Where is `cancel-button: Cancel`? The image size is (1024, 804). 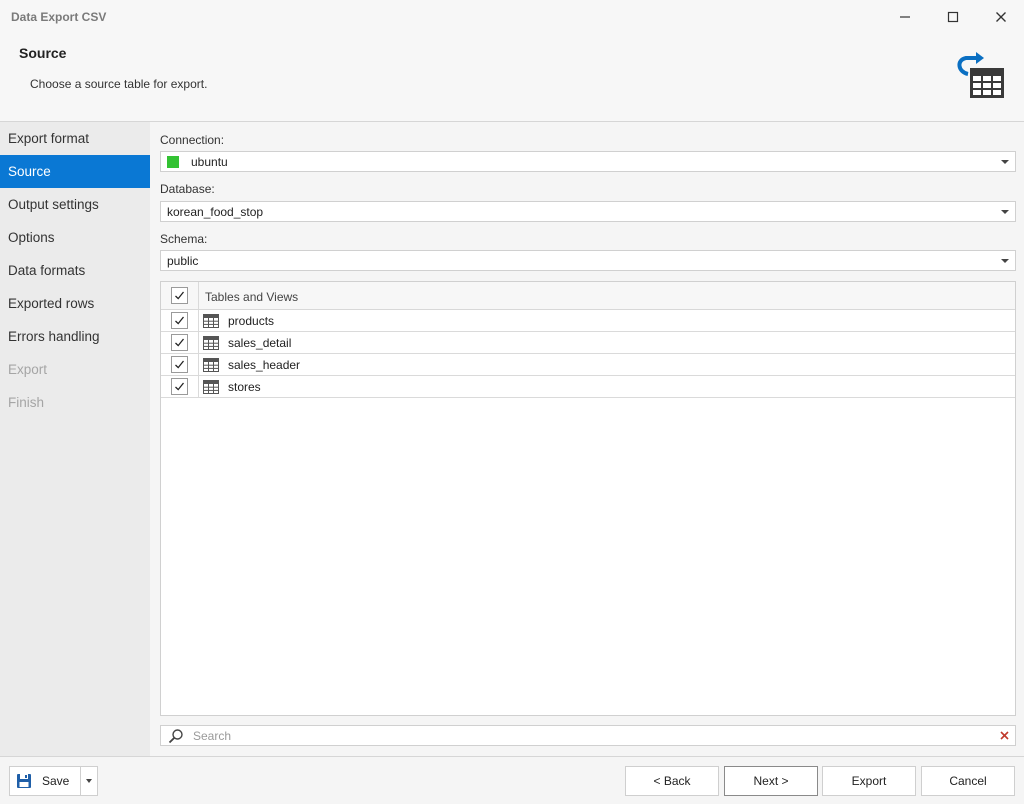
cancel-button: Cancel is located at coordinates (968, 781).